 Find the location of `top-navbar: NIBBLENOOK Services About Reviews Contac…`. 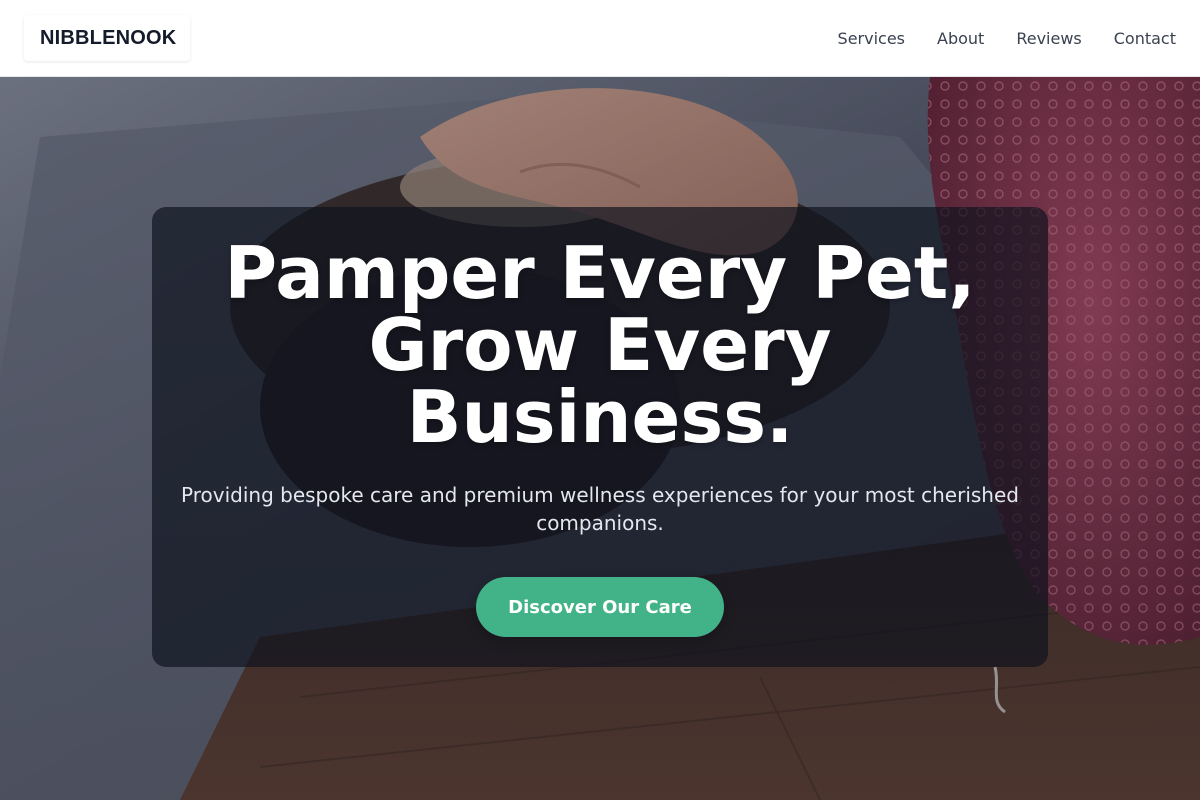

top-navbar: NIBBLENOOK Services About Reviews Contac… is located at coordinates (600, 38).